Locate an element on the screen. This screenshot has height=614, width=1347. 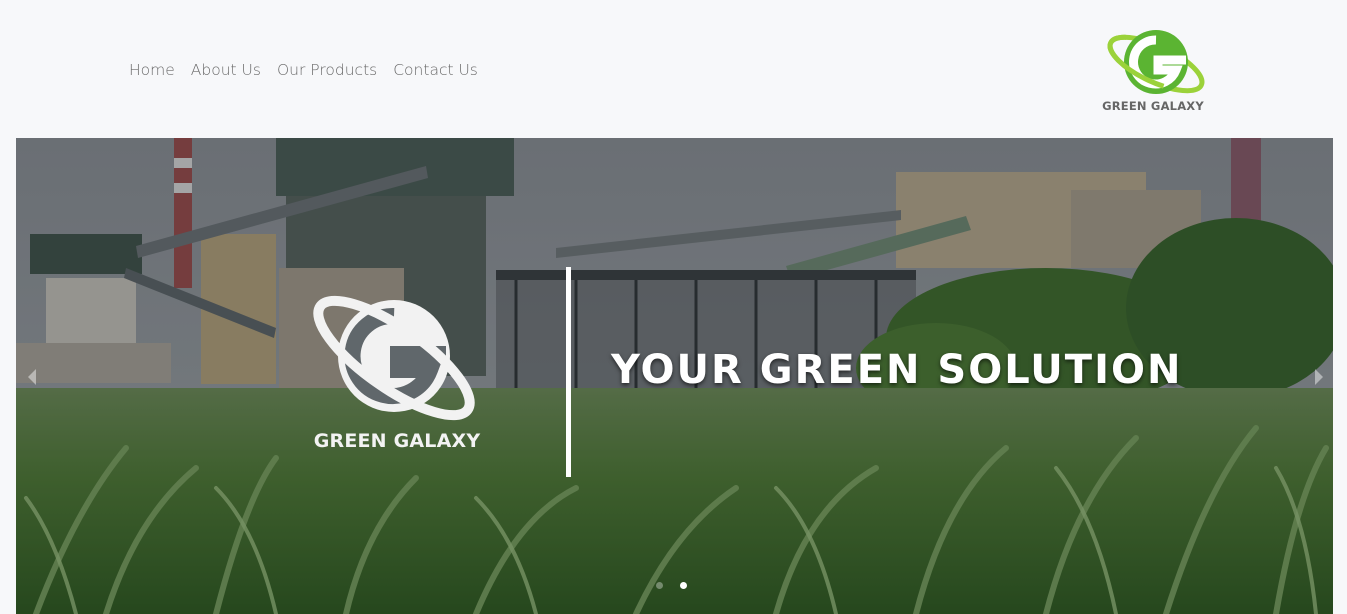
green-galaxy-logo-icon is located at coordinates (1156, 62).